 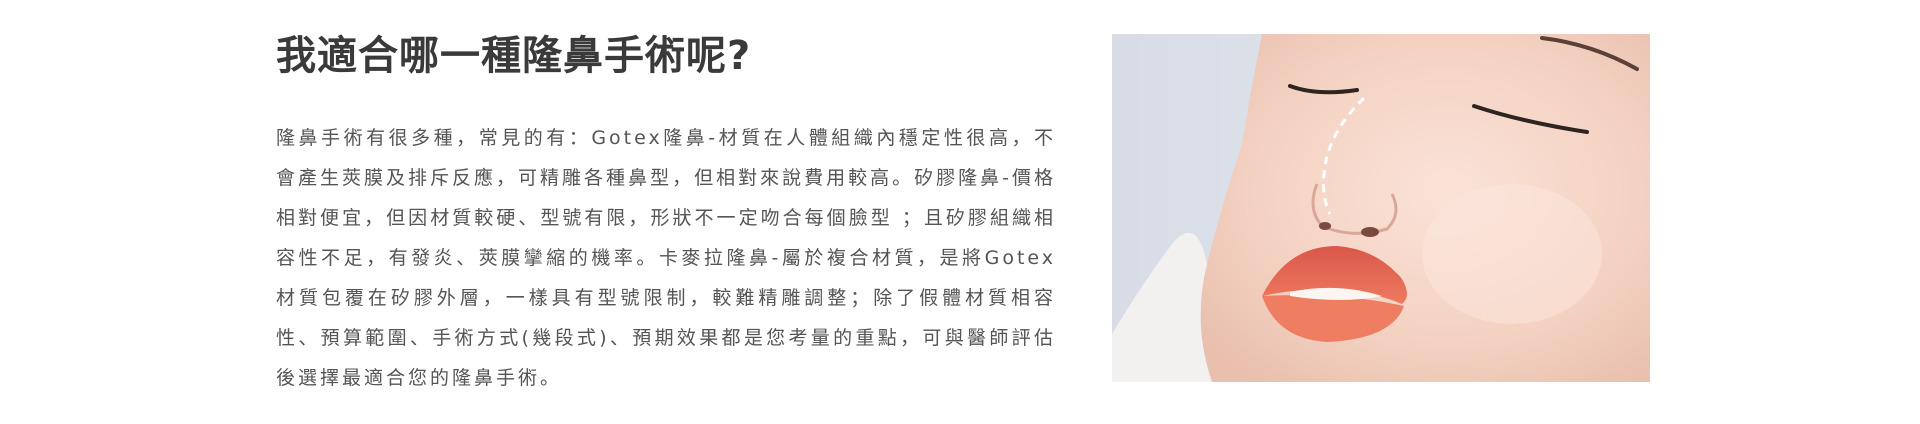 I want to click on section-title: 我適合哪一種隆鼻手術呢?, so click(x=514, y=56).